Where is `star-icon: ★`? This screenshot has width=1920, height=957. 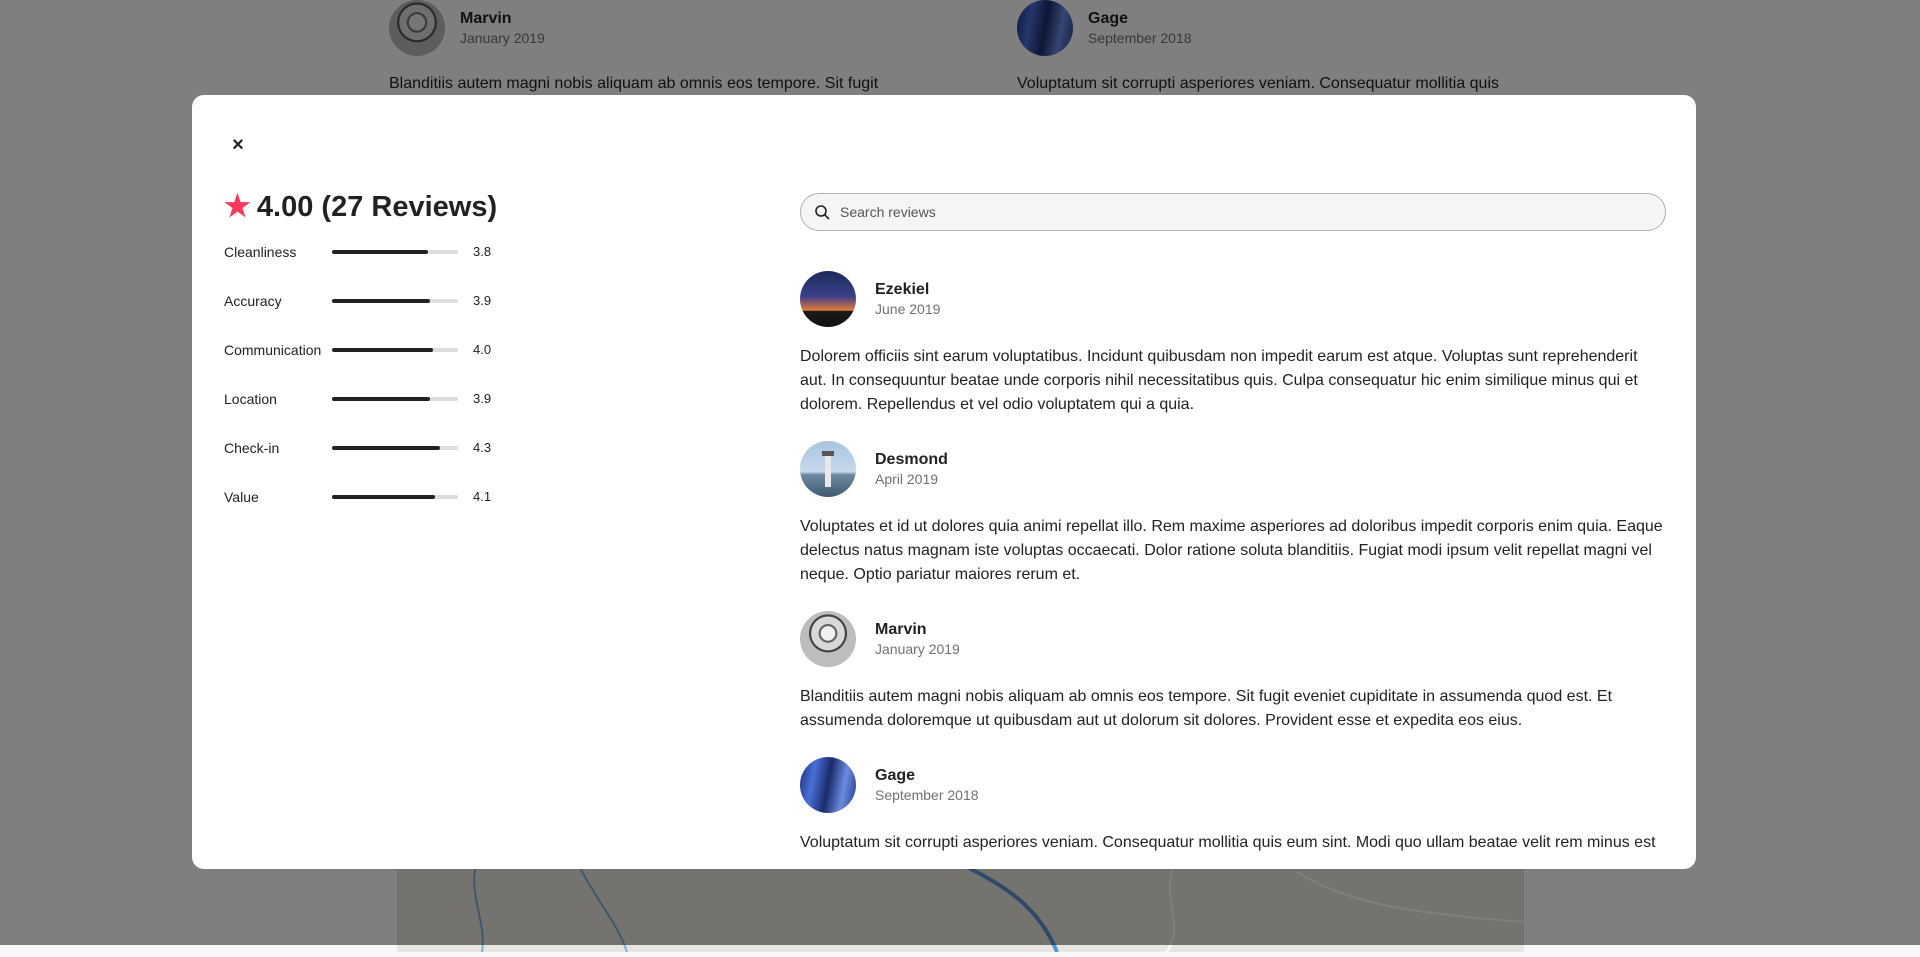
star-icon: ★ is located at coordinates (237, 206).